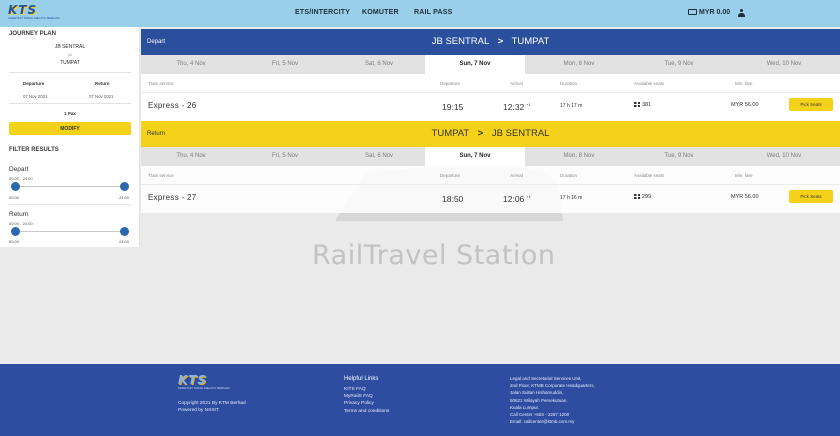  Describe the element at coordinates (571, 106) in the screenshot. I see `trip-duration: 17 h 17 m` at that location.